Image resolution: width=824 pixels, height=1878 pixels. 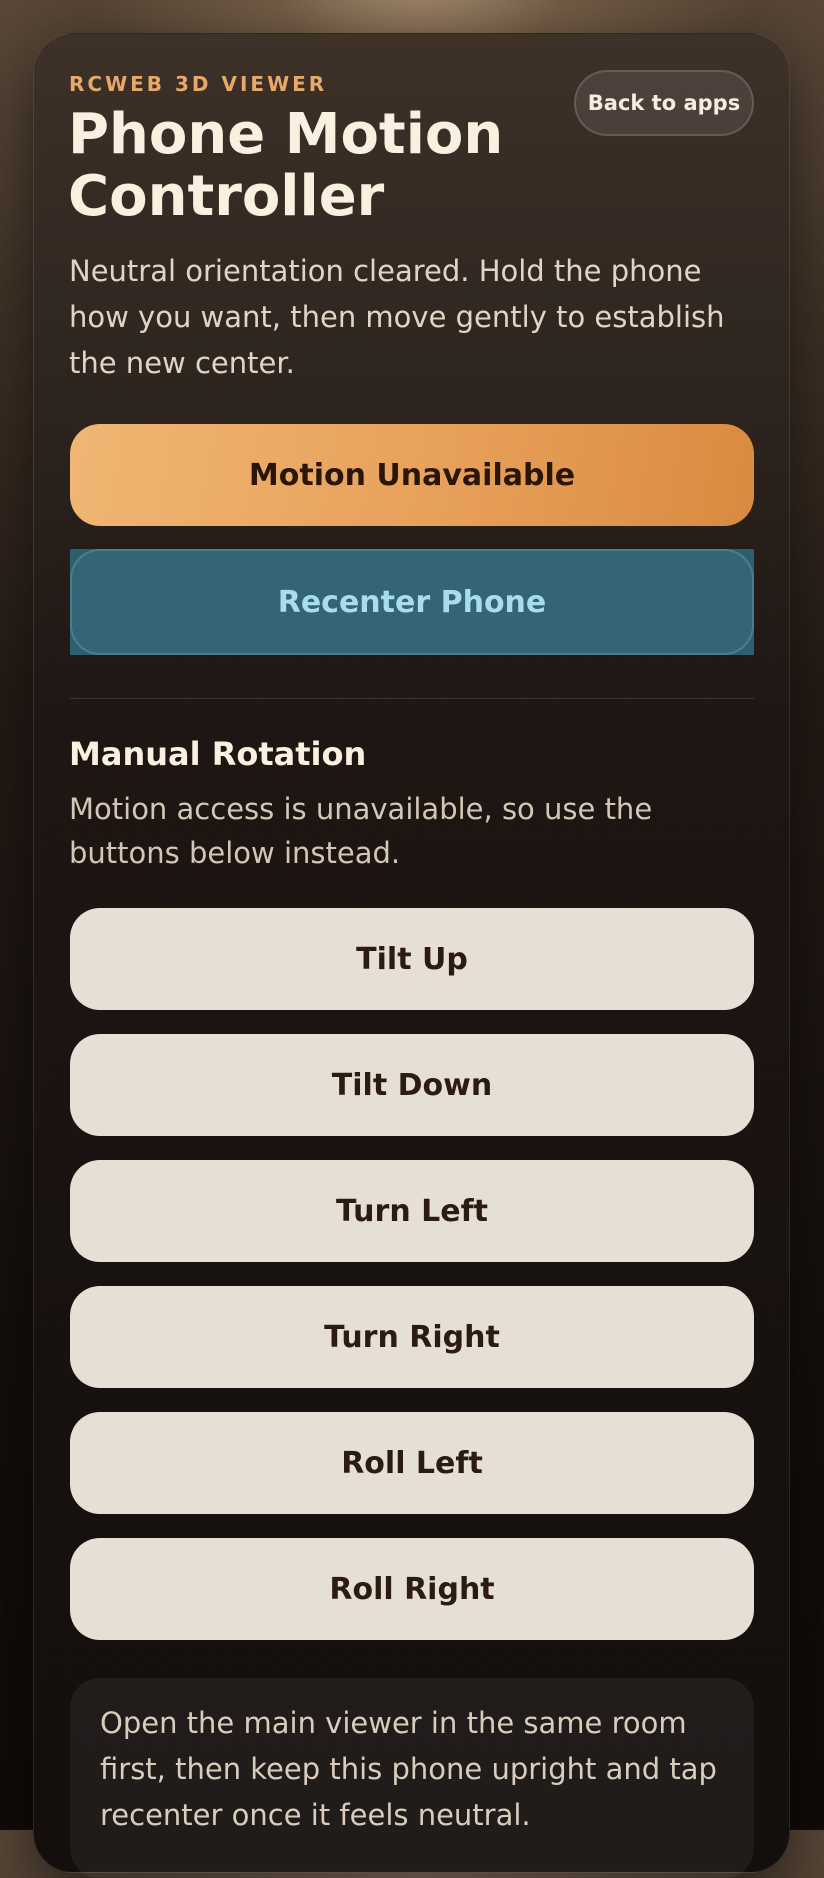 I want to click on recenter-phone-button: Recenter Phone, so click(x=412, y=602).